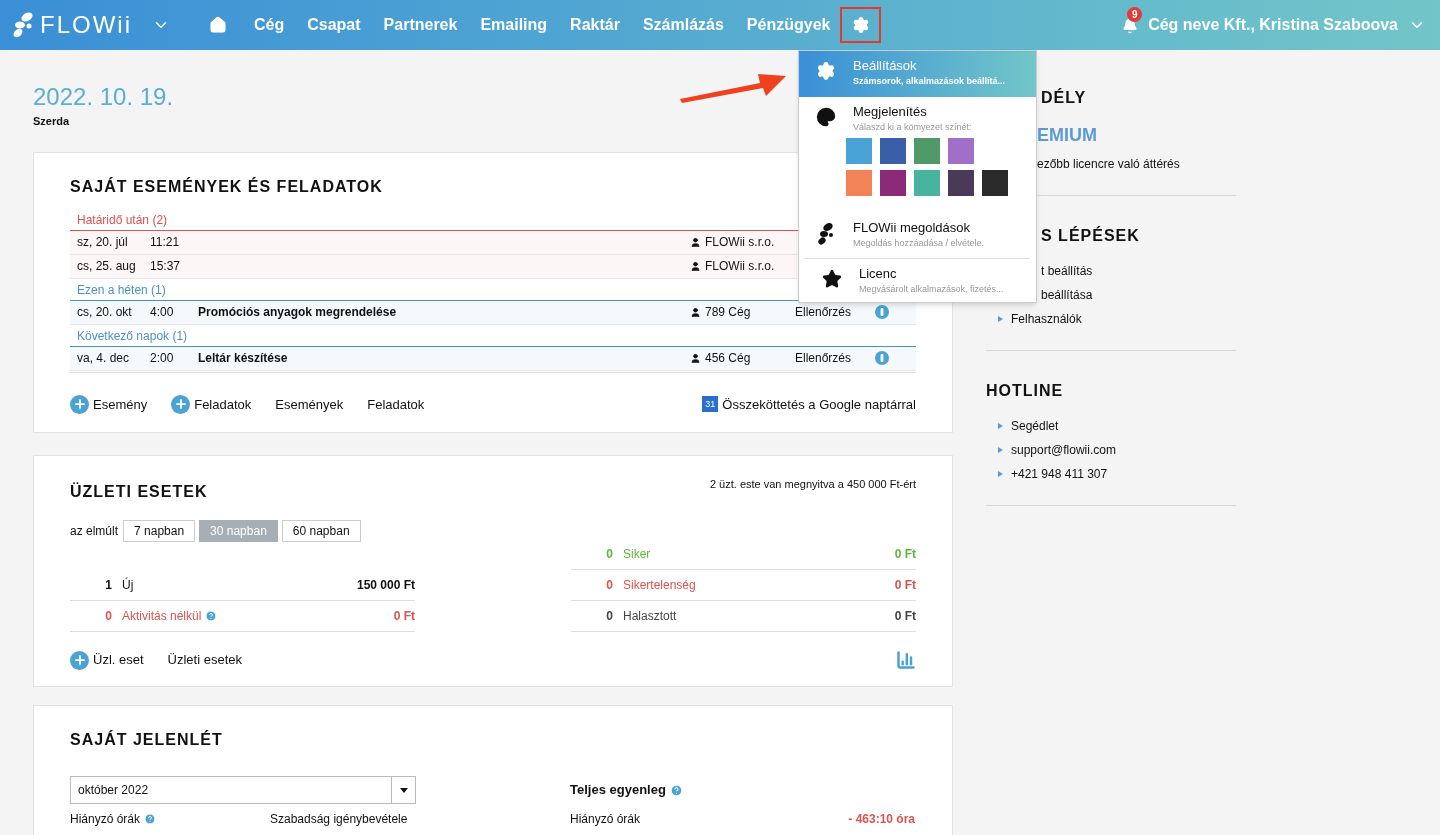  Describe the element at coordinates (826, 234) in the screenshot. I see `drops-icon` at that location.